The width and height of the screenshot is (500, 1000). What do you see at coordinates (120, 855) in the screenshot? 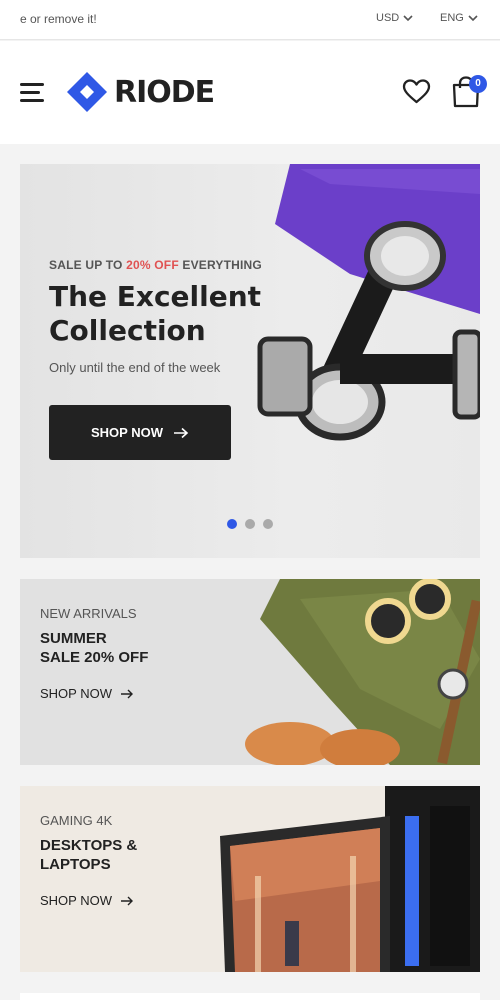
I see `promo-title: DESKTOPS & LAPTOPS` at bounding box center [120, 855].